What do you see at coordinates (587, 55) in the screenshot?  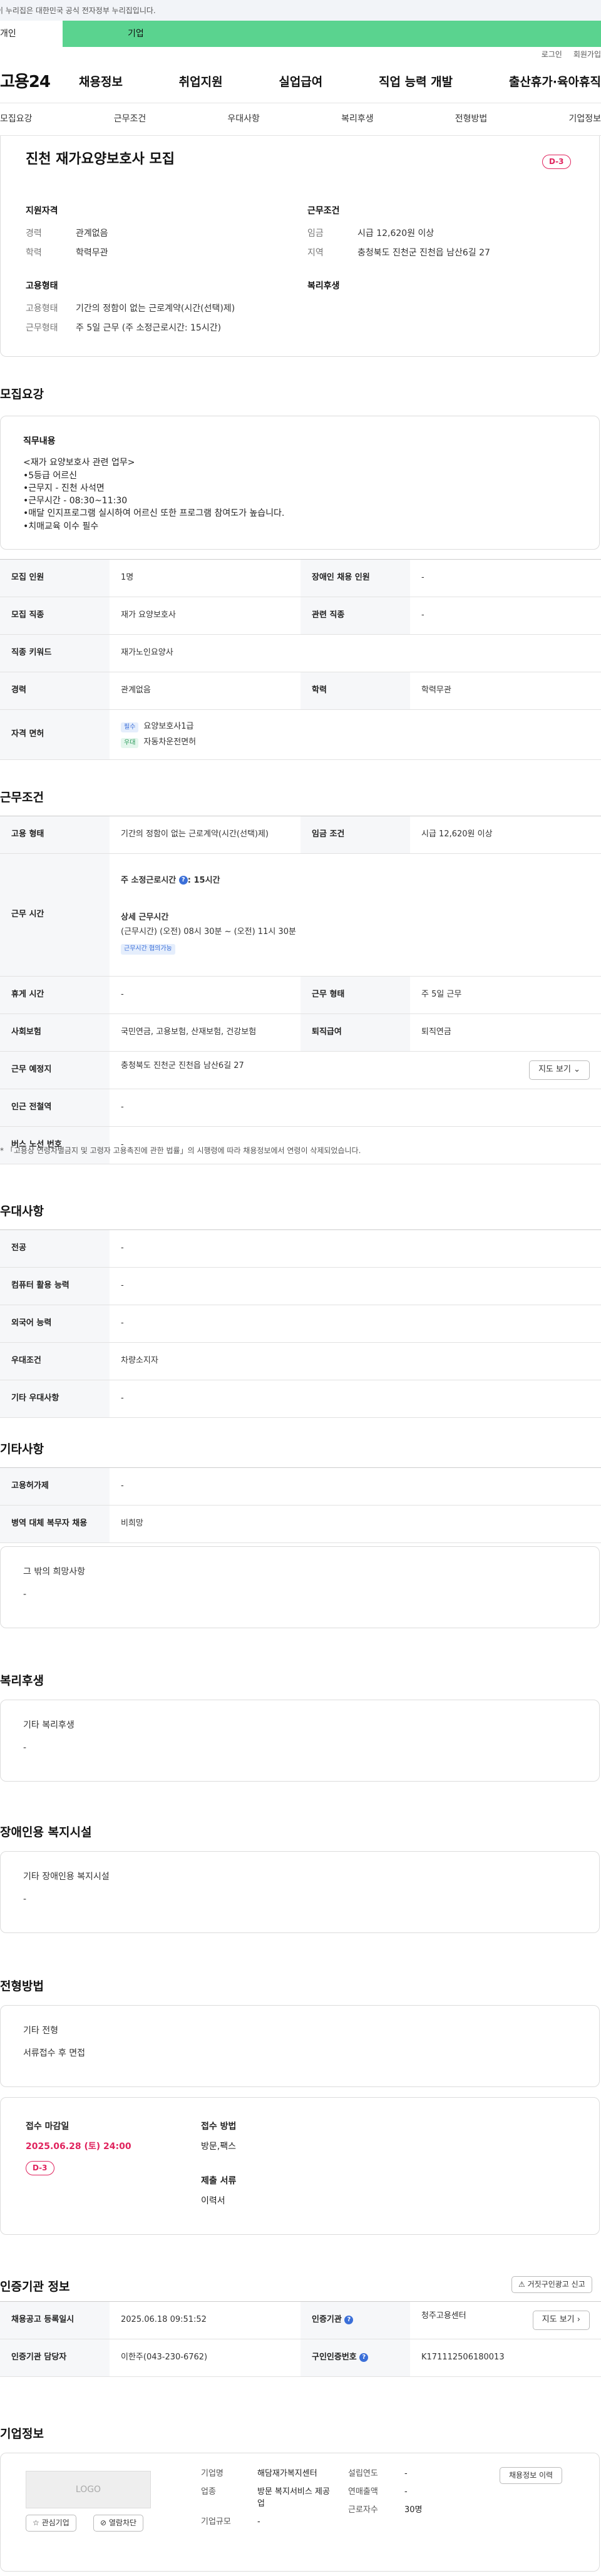 I see `signup-link: 회원가입` at bounding box center [587, 55].